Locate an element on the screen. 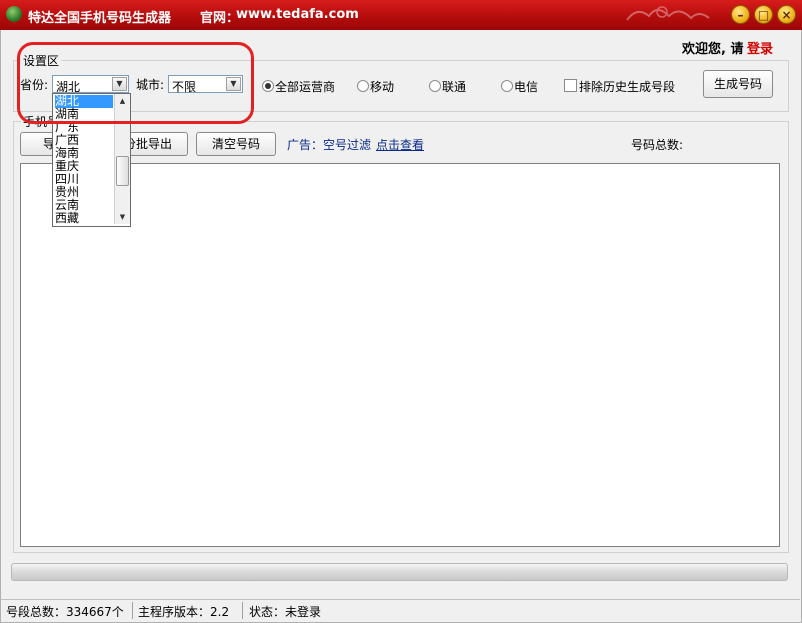 The width and height of the screenshot is (802, 623). clear-numbers-button: 清空号码 is located at coordinates (236, 144).